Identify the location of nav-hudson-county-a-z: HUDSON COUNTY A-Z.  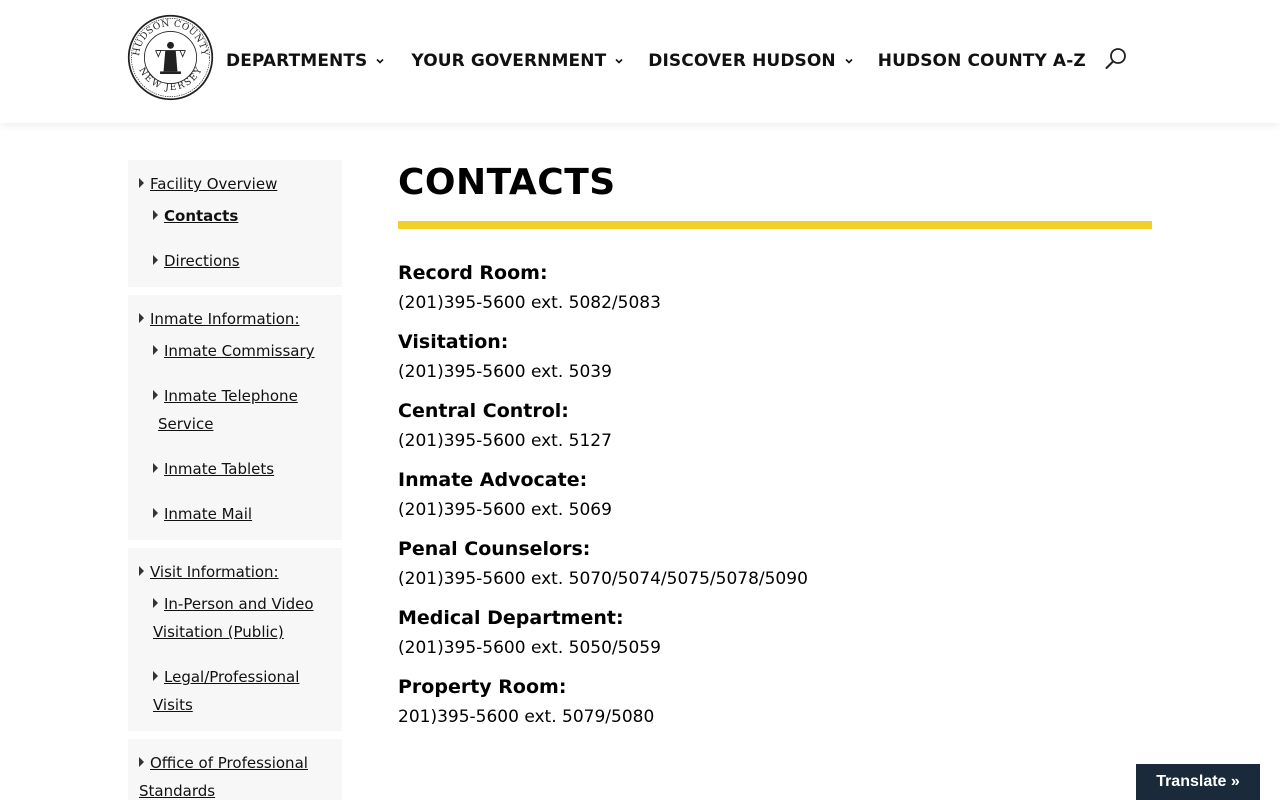
(982, 61).